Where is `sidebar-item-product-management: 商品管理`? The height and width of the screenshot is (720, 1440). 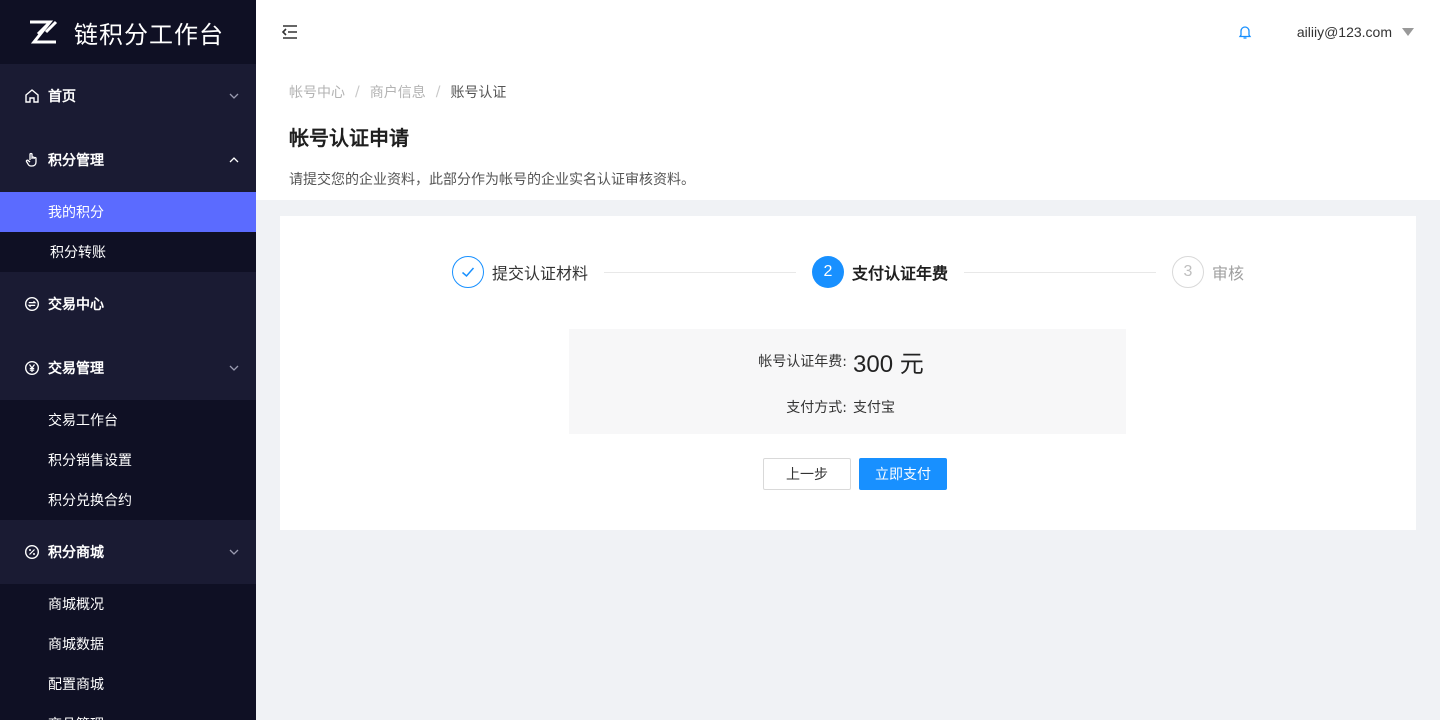 sidebar-item-product-management: 商品管理 is located at coordinates (128, 712).